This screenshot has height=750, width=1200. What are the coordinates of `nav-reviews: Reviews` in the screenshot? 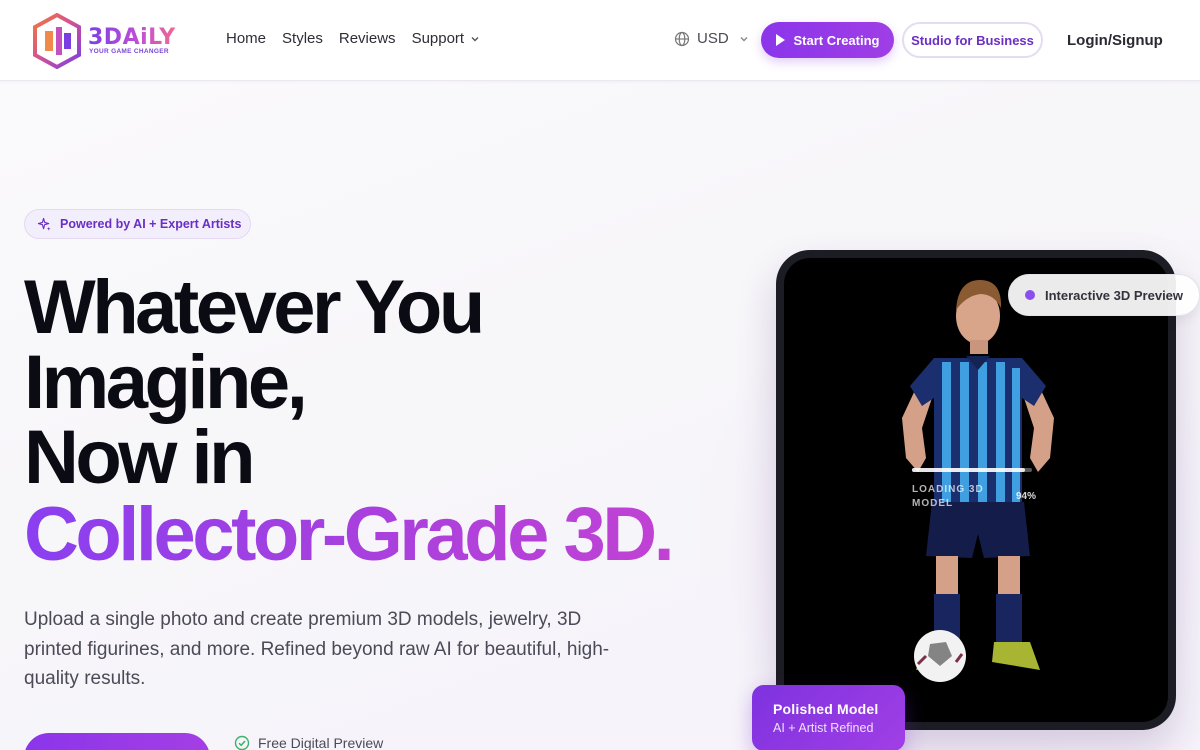 It's located at (367, 38).